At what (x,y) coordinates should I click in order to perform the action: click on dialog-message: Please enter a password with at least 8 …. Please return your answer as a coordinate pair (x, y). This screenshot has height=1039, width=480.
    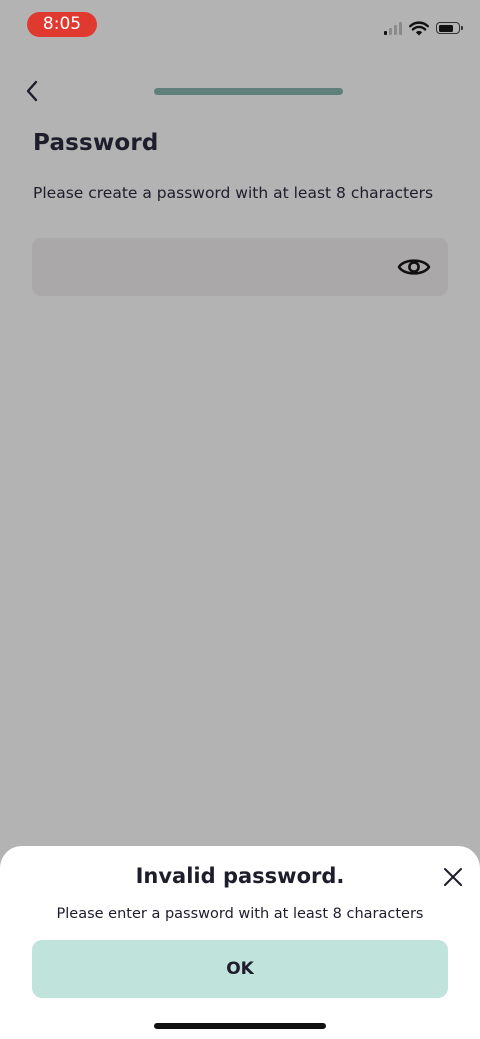
    Looking at the image, I should click on (240, 914).